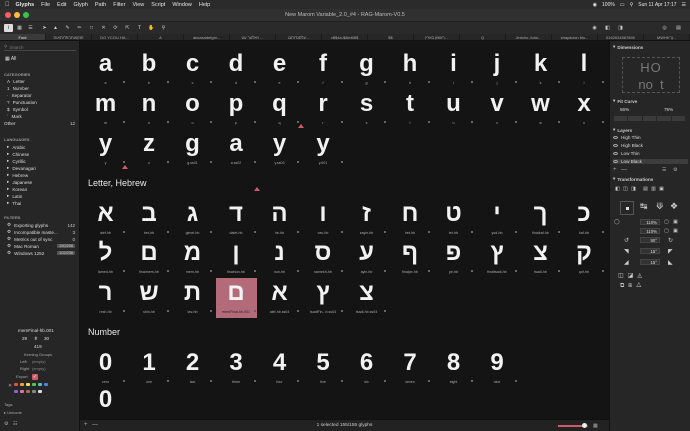 Image resolution: width=690 pixels, height=431 pixels. I want to click on glyph-cell: כ kaf-hb, so click(584, 219).